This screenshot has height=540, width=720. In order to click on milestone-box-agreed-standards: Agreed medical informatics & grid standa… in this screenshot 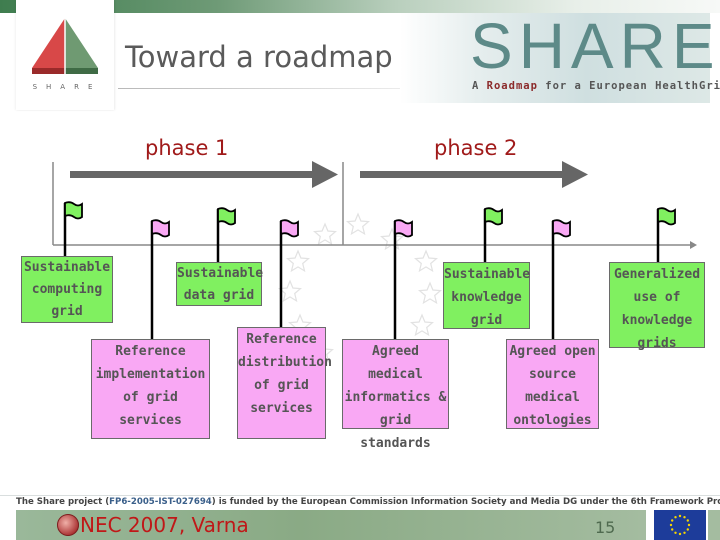, I will do `click(395, 395)`.